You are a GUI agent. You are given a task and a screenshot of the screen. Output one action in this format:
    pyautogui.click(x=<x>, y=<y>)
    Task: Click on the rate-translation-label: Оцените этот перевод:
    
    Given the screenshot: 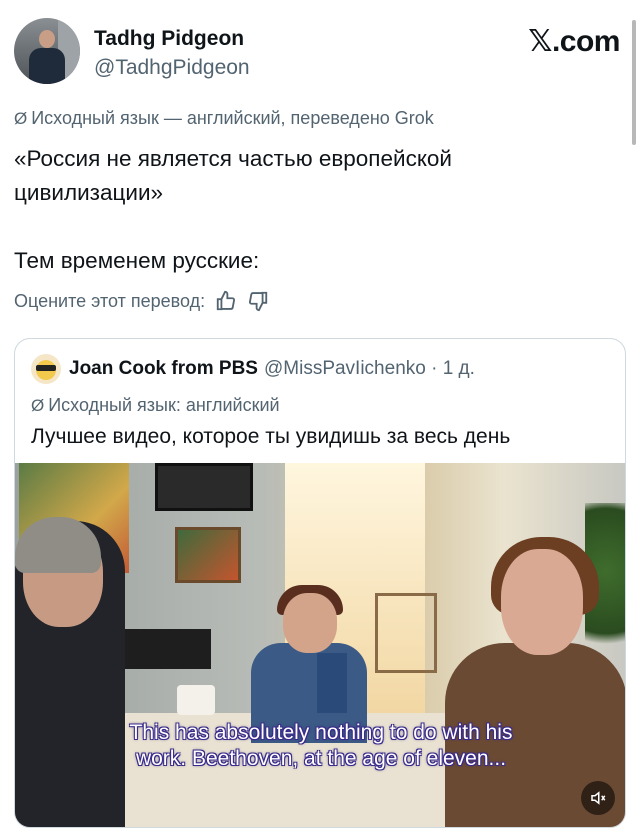 What is the action you would take?
    pyautogui.click(x=110, y=300)
    